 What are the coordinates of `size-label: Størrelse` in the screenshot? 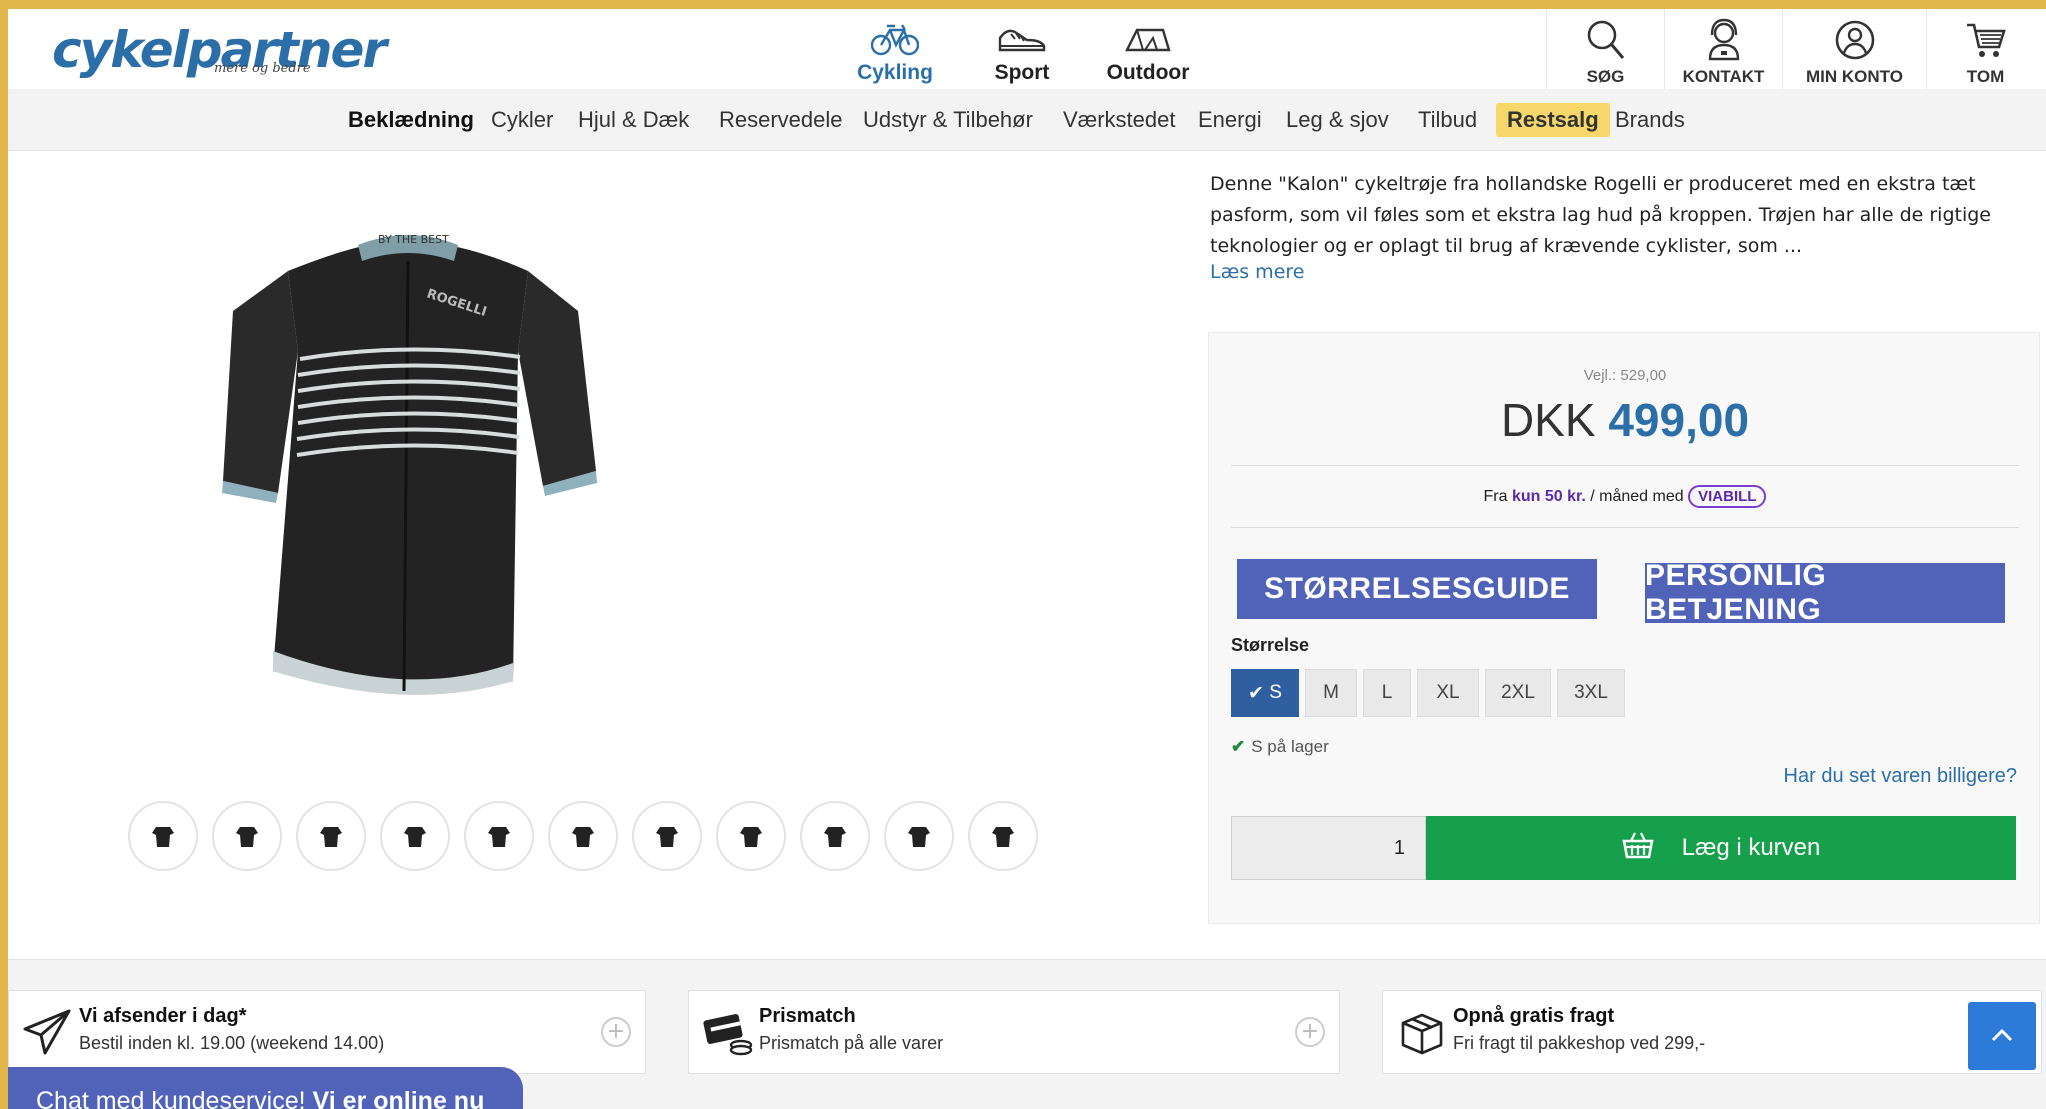 It's located at (1270, 645).